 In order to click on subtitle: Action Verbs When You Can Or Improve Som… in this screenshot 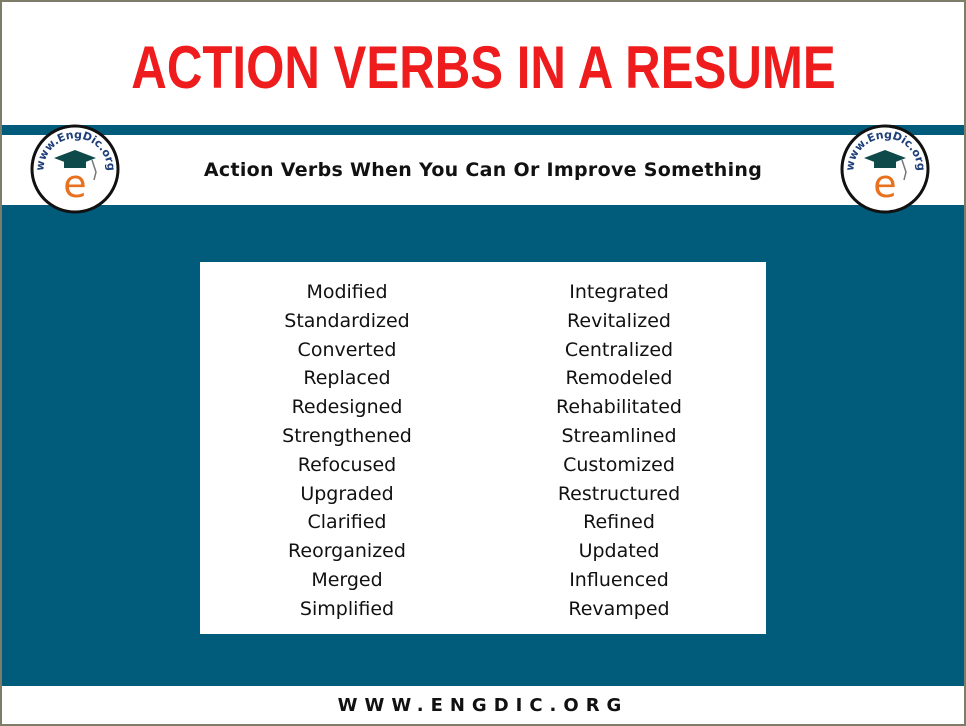, I will do `click(483, 170)`.